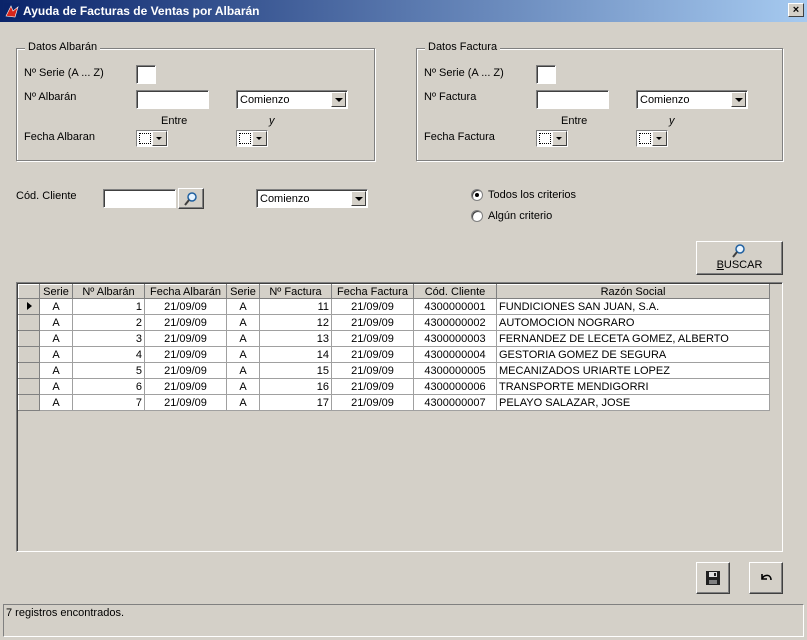 This screenshot has height=640, width=807. What do you see at coordinates (295, 354) in the screenshot?
I see `cell-num-factura: 14` at bounding box center [295, 354].